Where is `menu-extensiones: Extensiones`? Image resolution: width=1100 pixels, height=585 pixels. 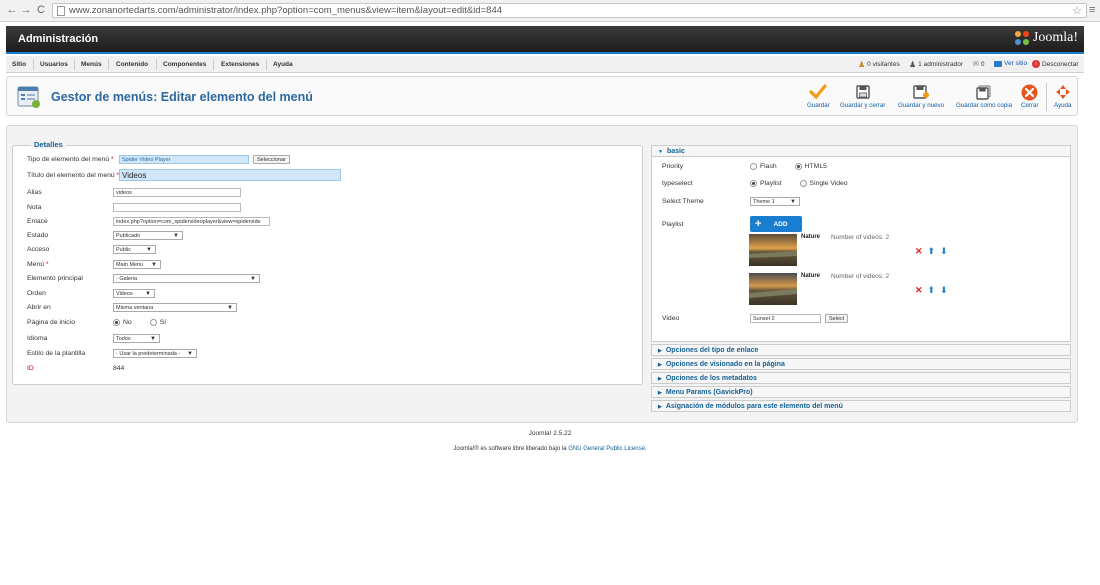
menu-extensiones: Extensiones is located at coordinates (240, 64).